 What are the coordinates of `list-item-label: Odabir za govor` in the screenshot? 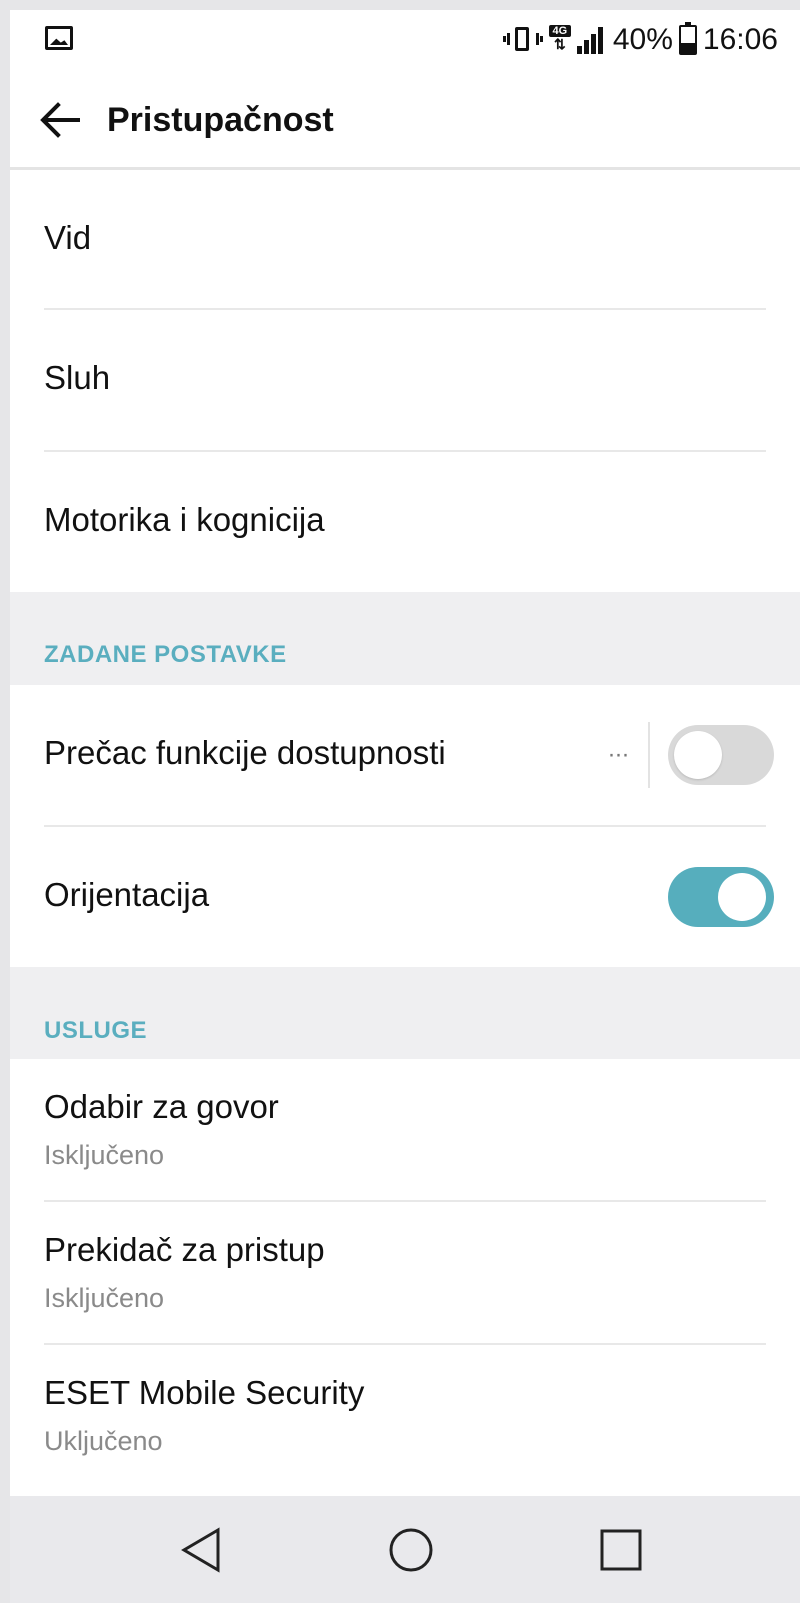 It's located at (161, 1106).